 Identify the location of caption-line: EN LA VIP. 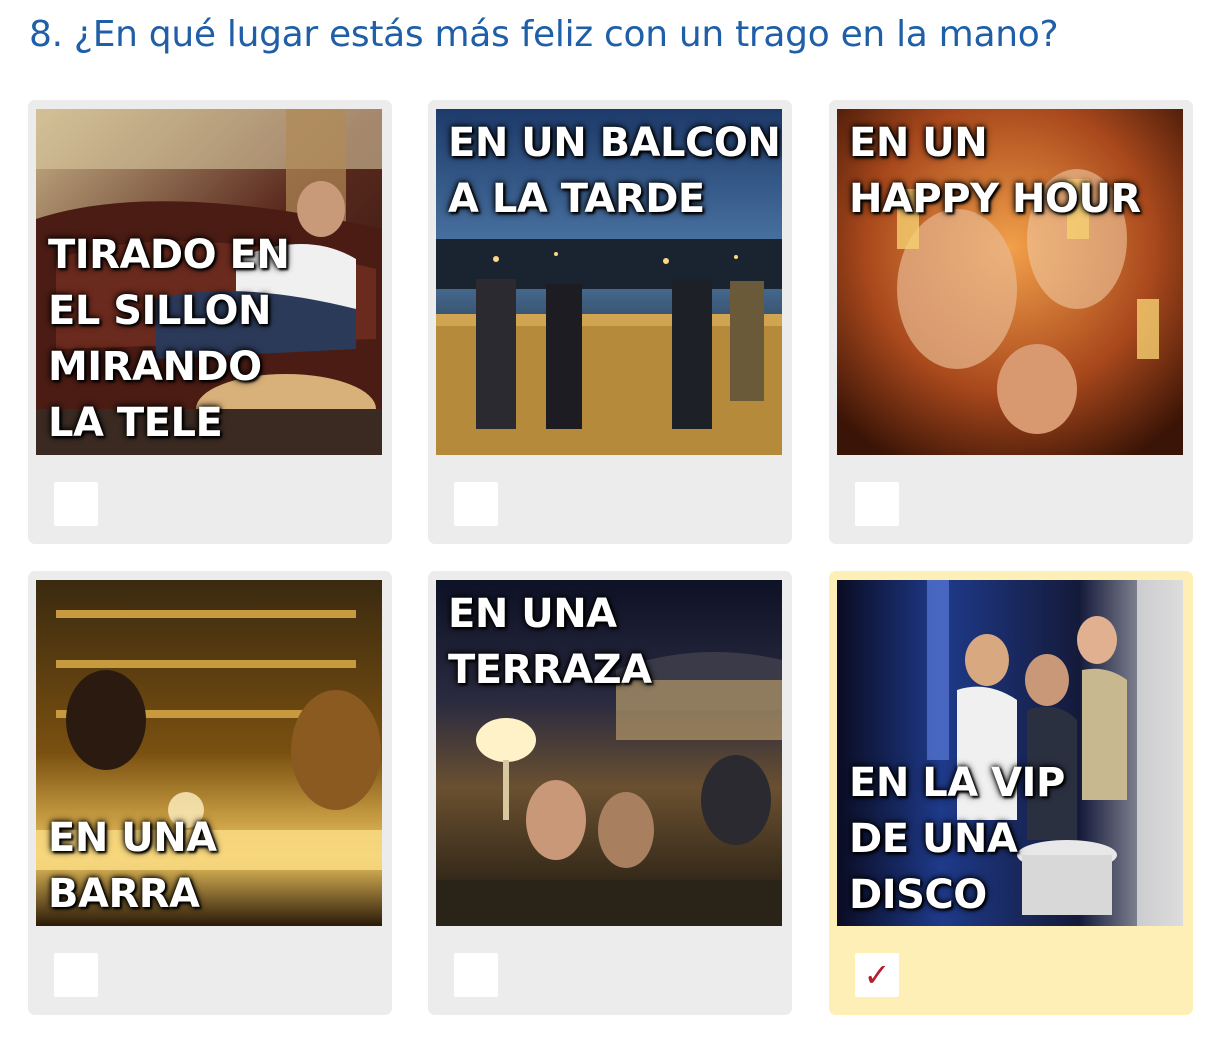
(957, 783).